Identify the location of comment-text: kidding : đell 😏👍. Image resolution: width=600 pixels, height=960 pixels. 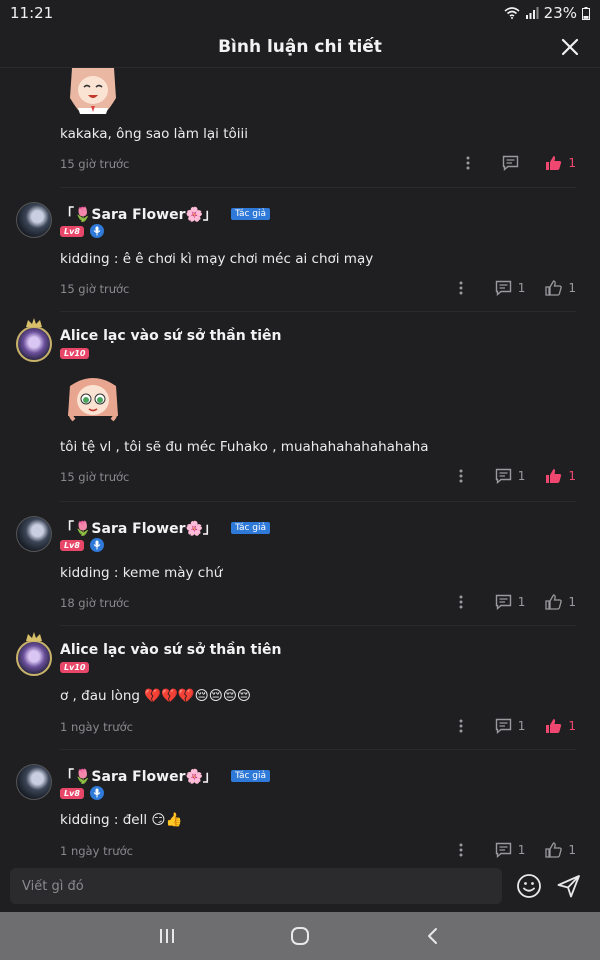
(121, 820).